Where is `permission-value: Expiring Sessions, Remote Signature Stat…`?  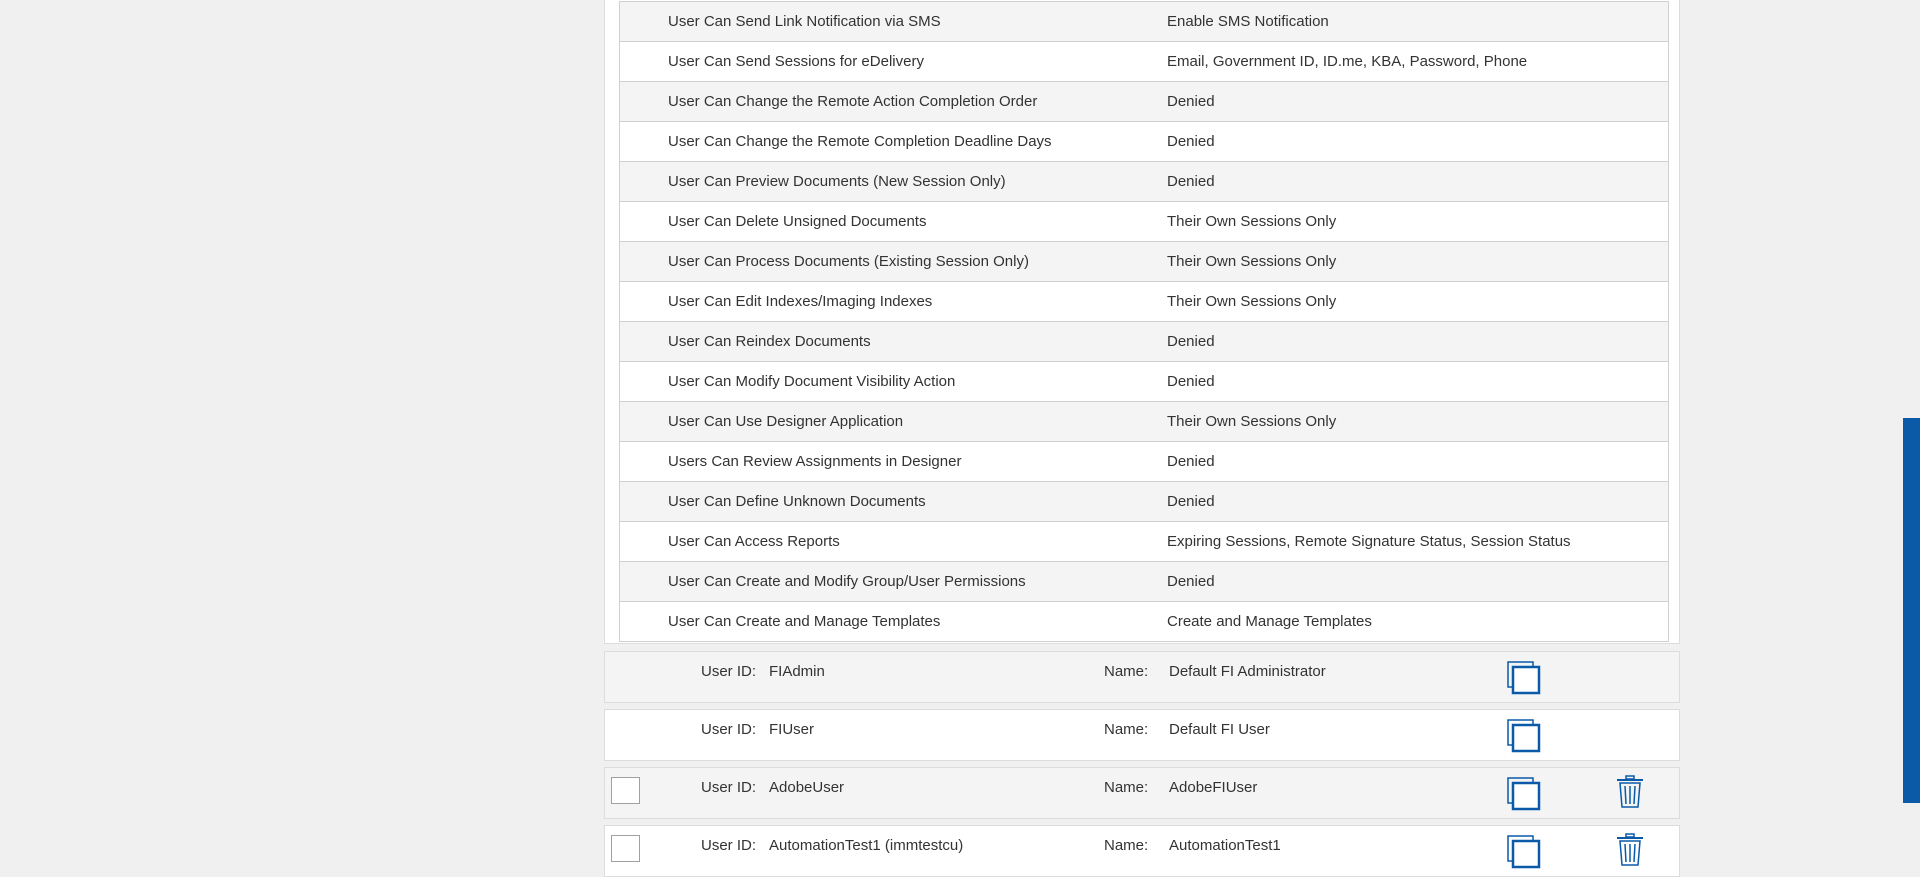 permission-value: Expiring Sessions, Remote Signature Stat… is located at coordinates (1369, 541).